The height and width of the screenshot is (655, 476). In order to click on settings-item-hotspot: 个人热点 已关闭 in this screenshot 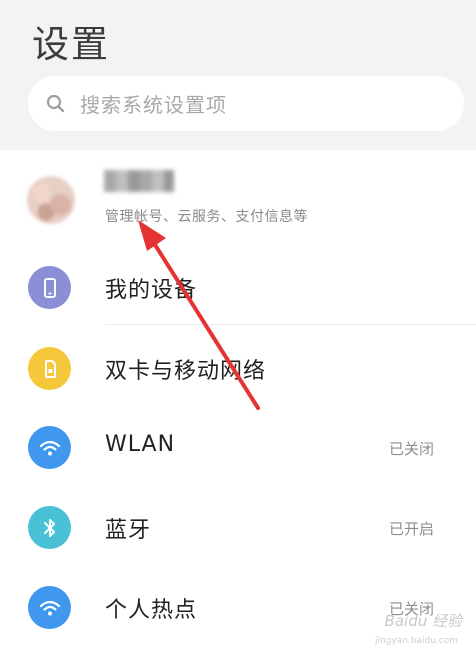, I will do `click(238, 606)`.